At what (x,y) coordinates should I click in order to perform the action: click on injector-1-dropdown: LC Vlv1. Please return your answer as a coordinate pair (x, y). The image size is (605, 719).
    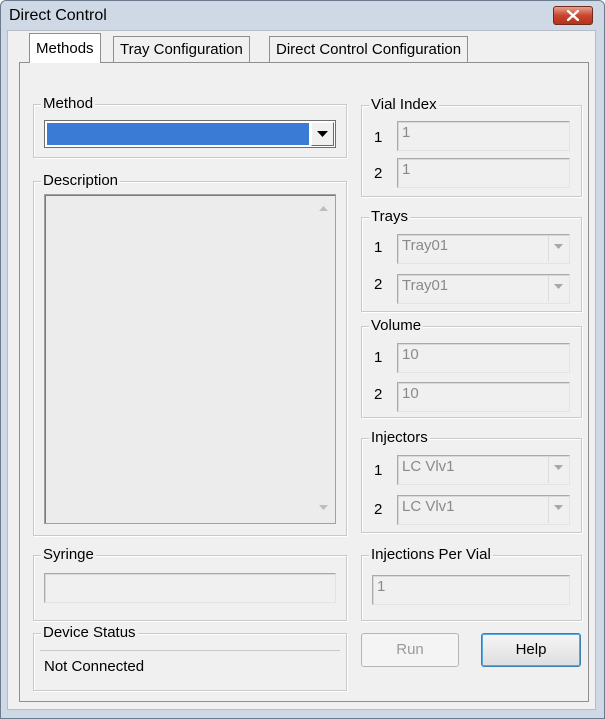
    Looking at the image, I should click on (483, 470).